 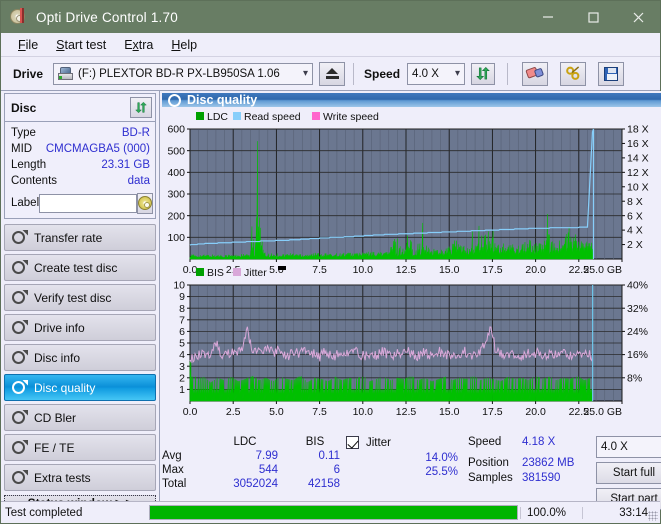 I want to click on jitter-checkbox, so click(x=352, y=442).